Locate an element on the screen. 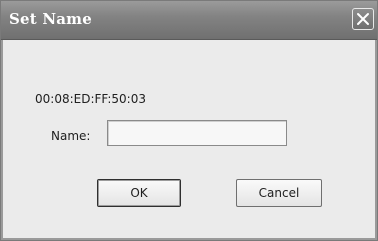 This screenshot has width=378, height=241. name-label: Name: is located at coordinates (71, 136).